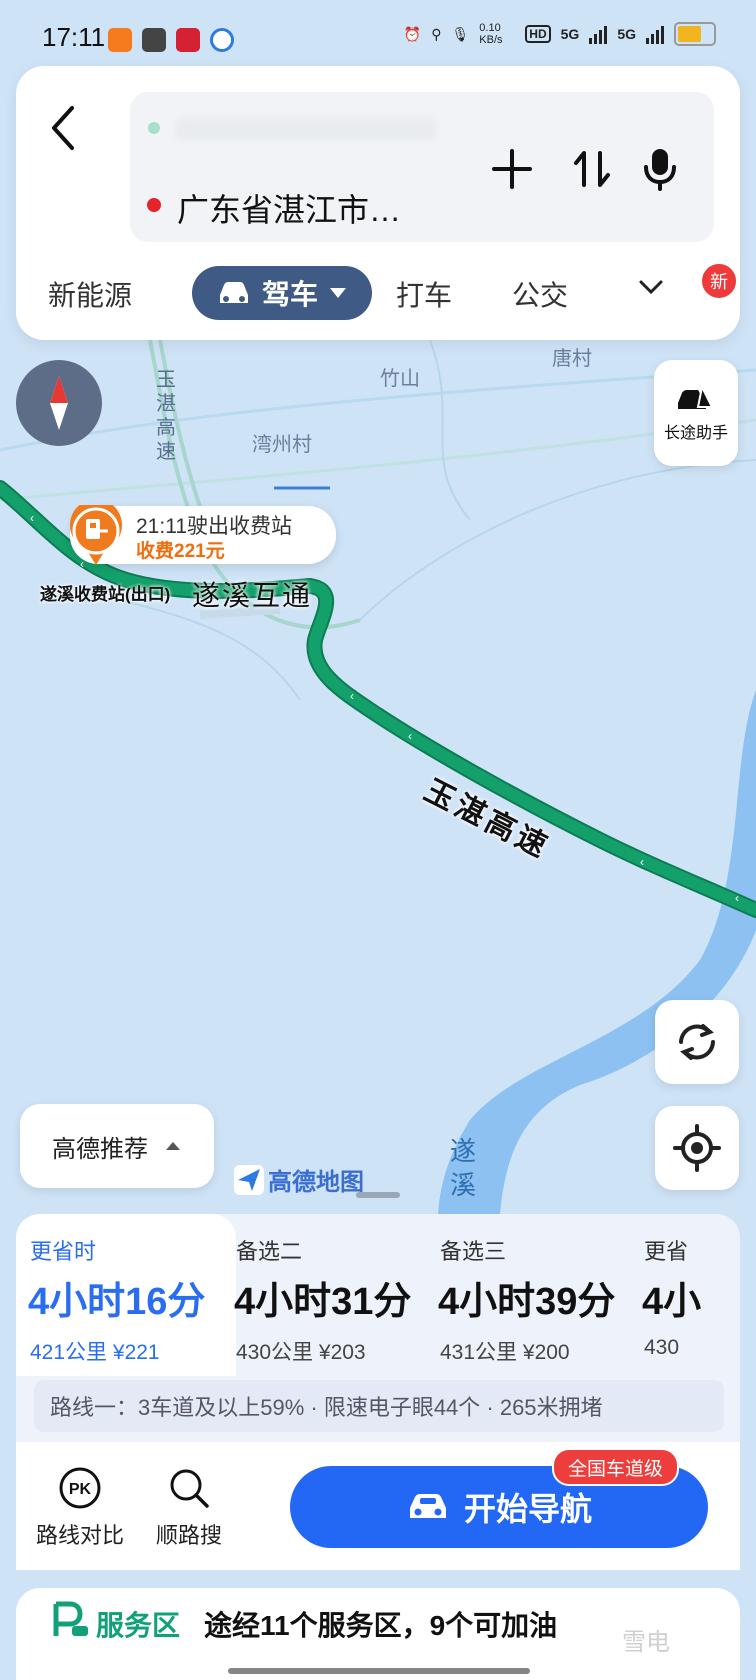 Image resolution: width=756 pixels, height=1680 pixels. I want to click on tab-taxi: 打车, so click(424, 294).